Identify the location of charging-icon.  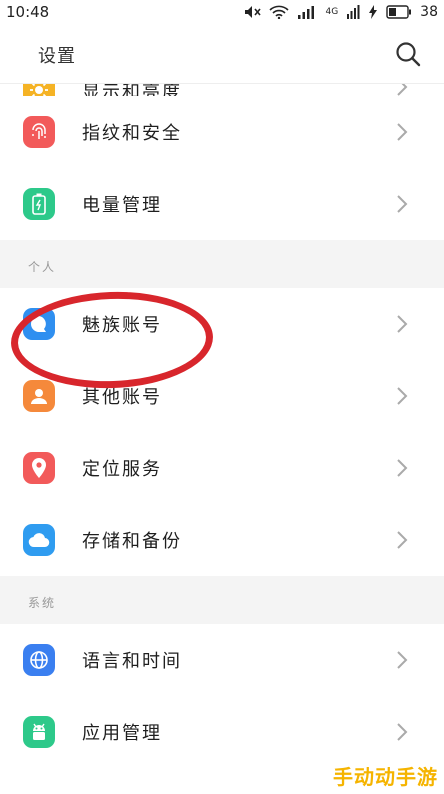
(373, 12).